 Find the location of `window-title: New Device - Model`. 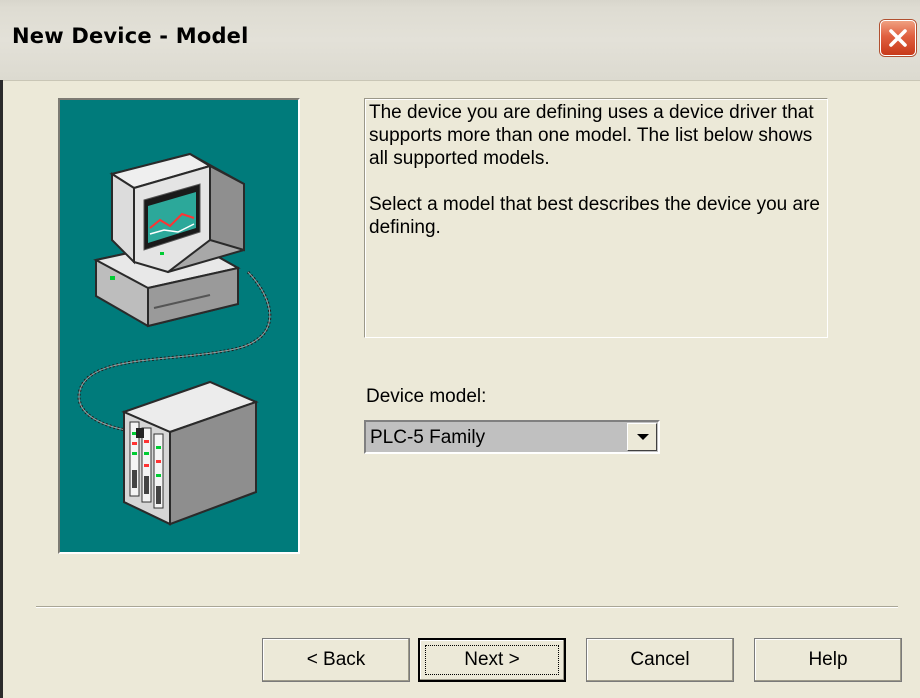

window-title: New Device - Model is located at coordinates (130, 36).